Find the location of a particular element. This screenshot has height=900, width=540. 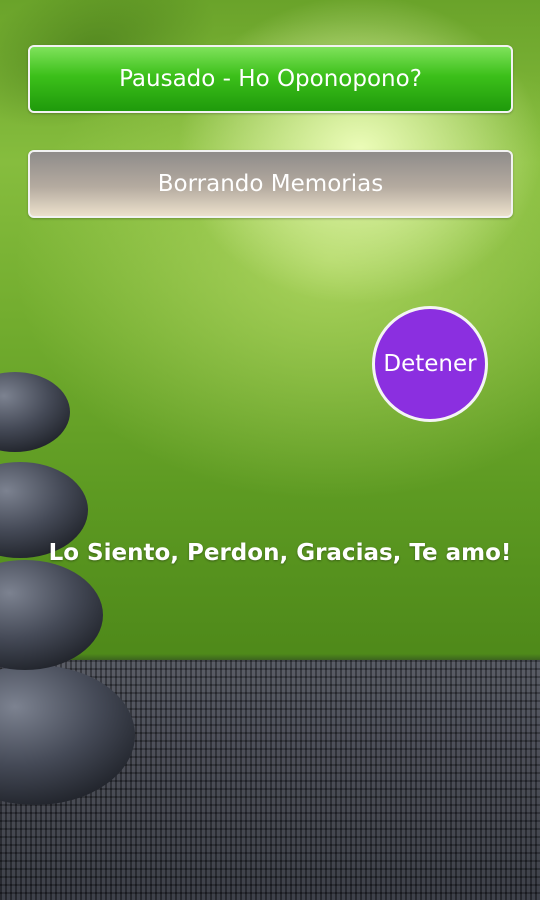

status-button: Pausado - Ho Oponopono? is located at coordinates (270, 79).